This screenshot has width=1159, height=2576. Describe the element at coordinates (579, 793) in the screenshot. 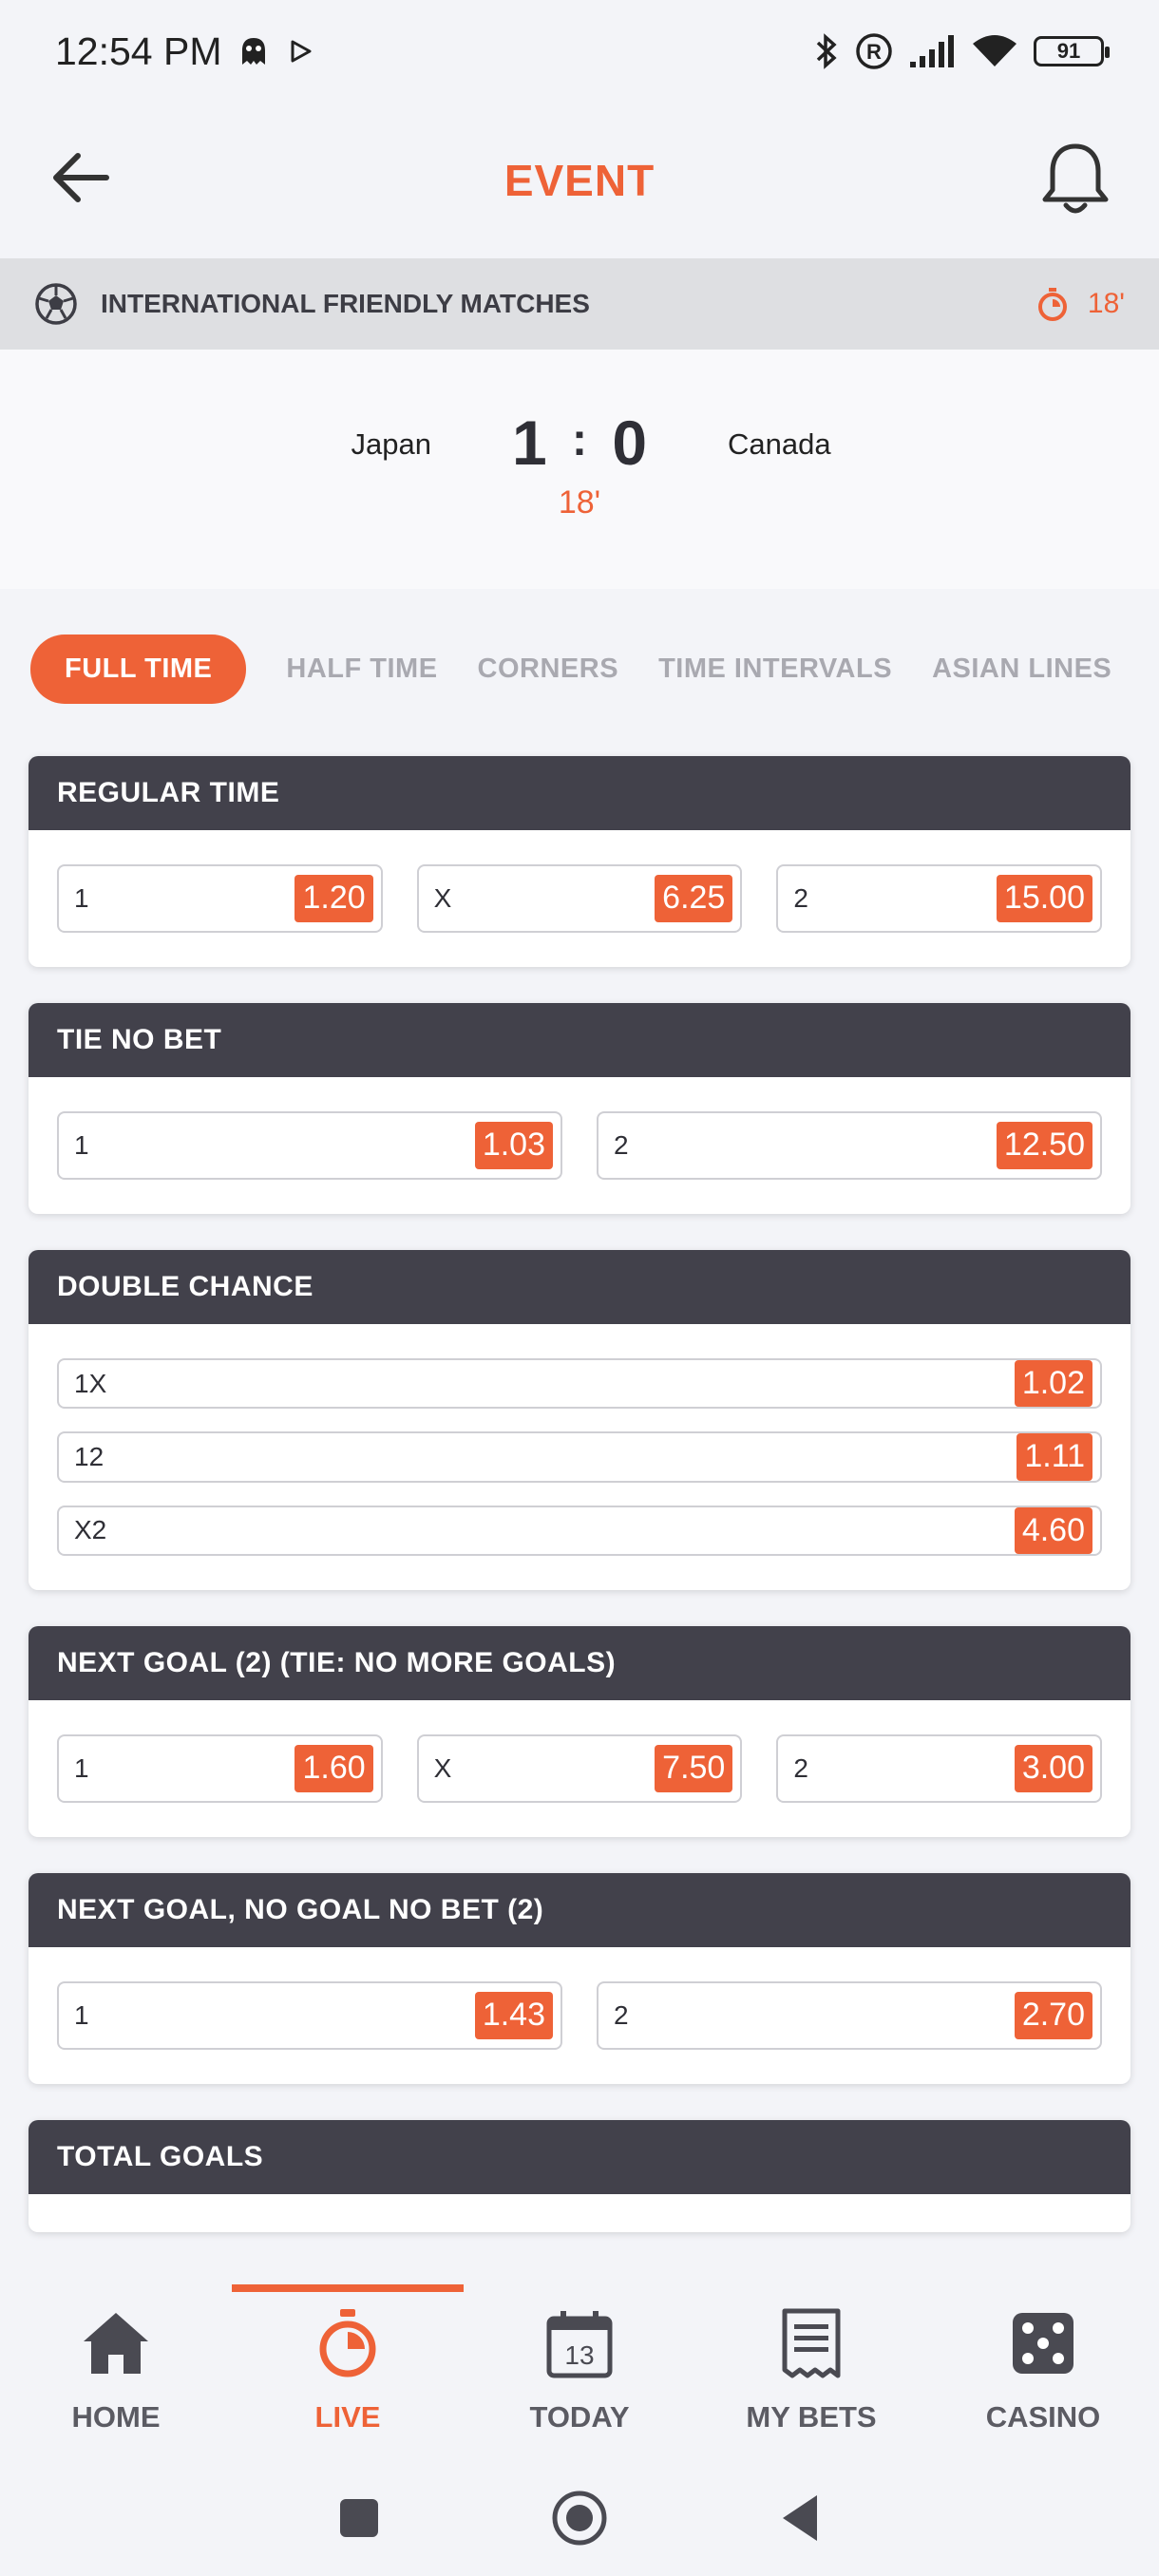

I see `market-title: REGULAR TIME` at that location.